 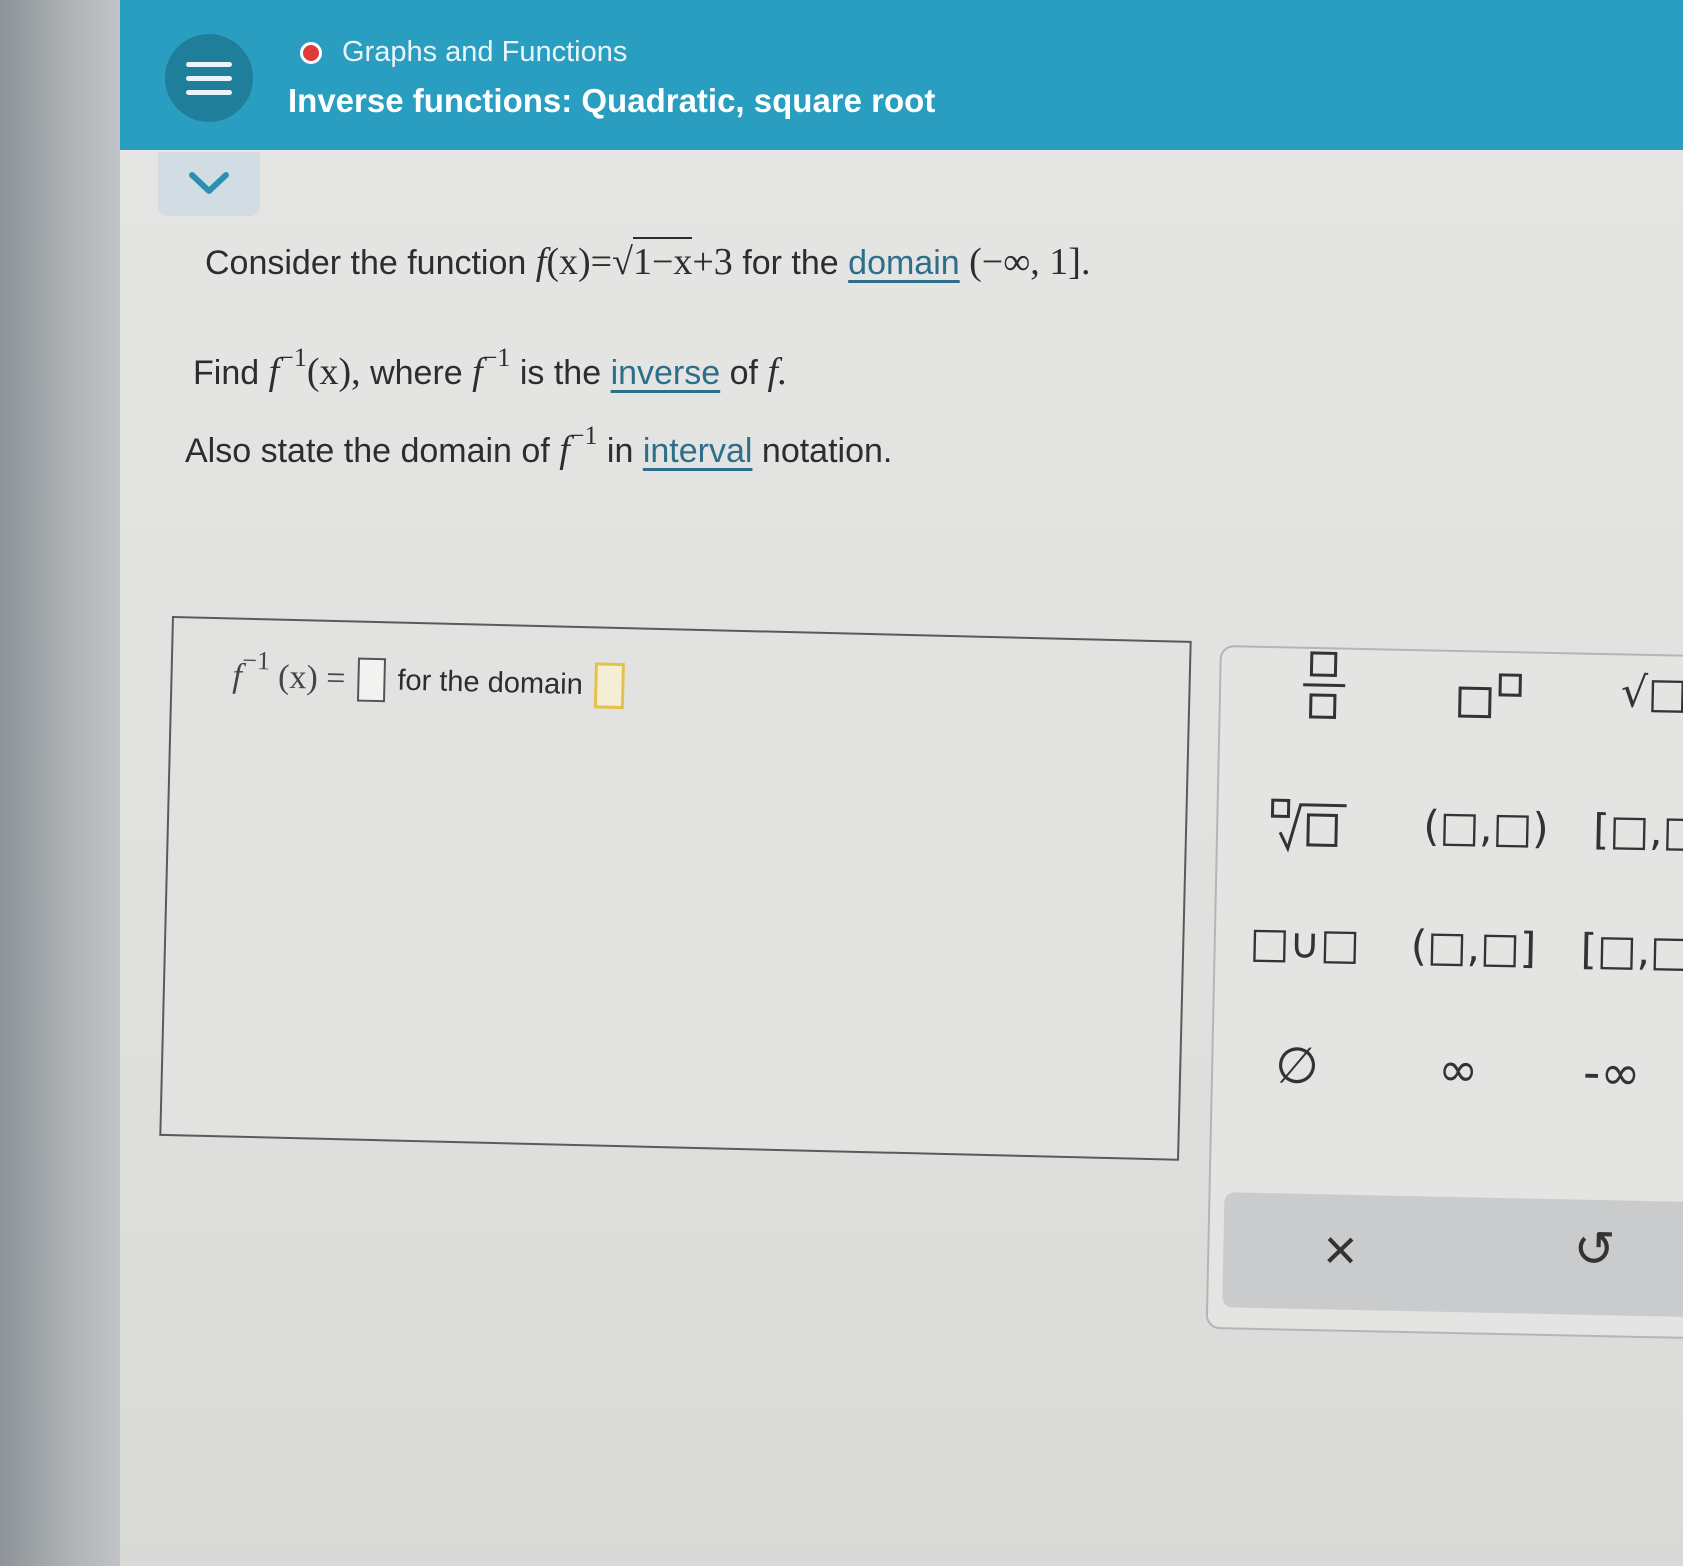 I want to click on math-palette: √□ (□,□) [□,□ □∪□ (□,□] [□,□ ∅ ∞ -∞ × ↺, so click(x=1444, y=992).